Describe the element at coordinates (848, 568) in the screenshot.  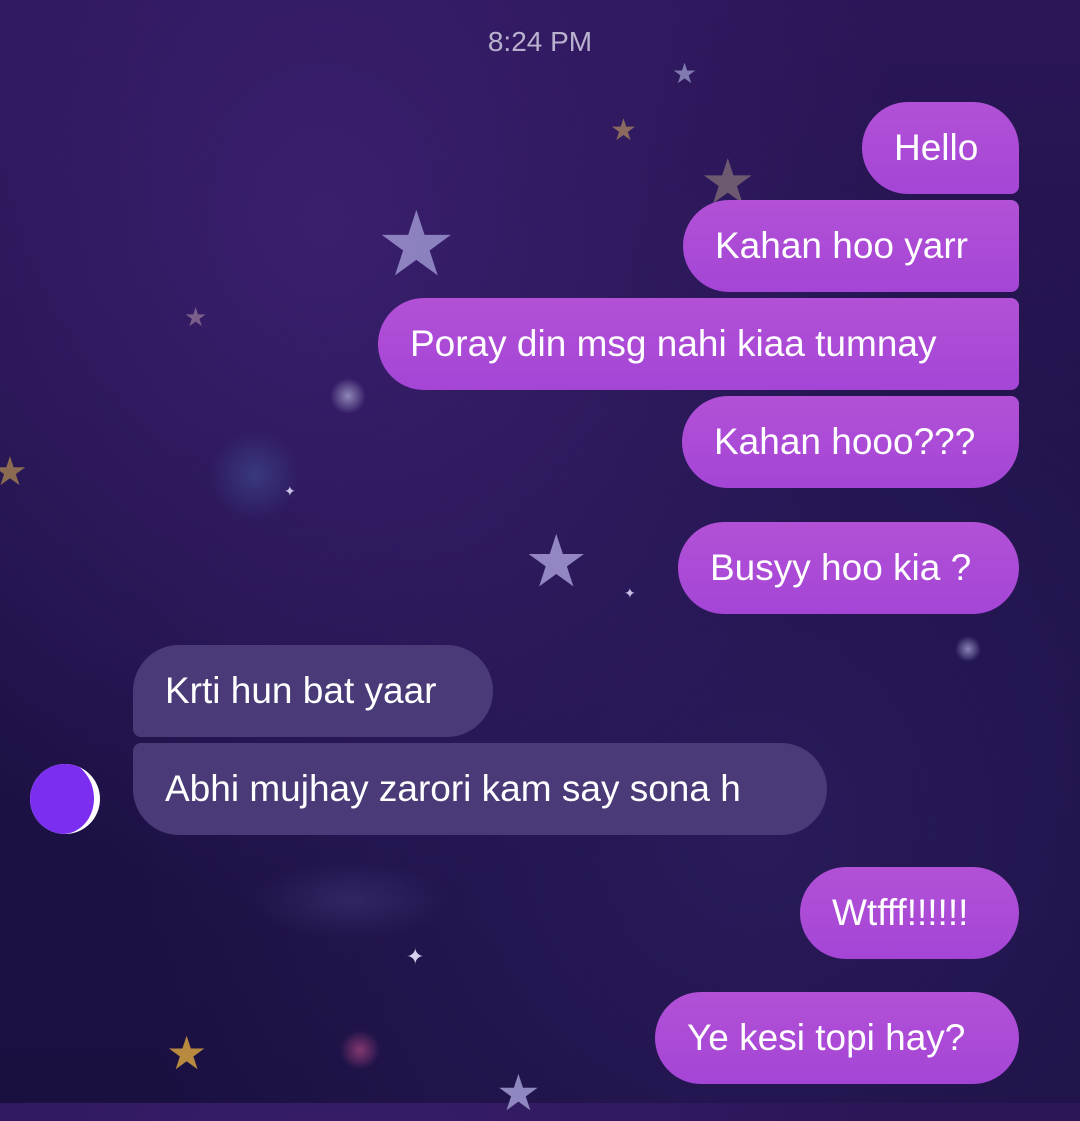
I see `outgoing-message-bubble: Busyy hoo kia ?` at that location.